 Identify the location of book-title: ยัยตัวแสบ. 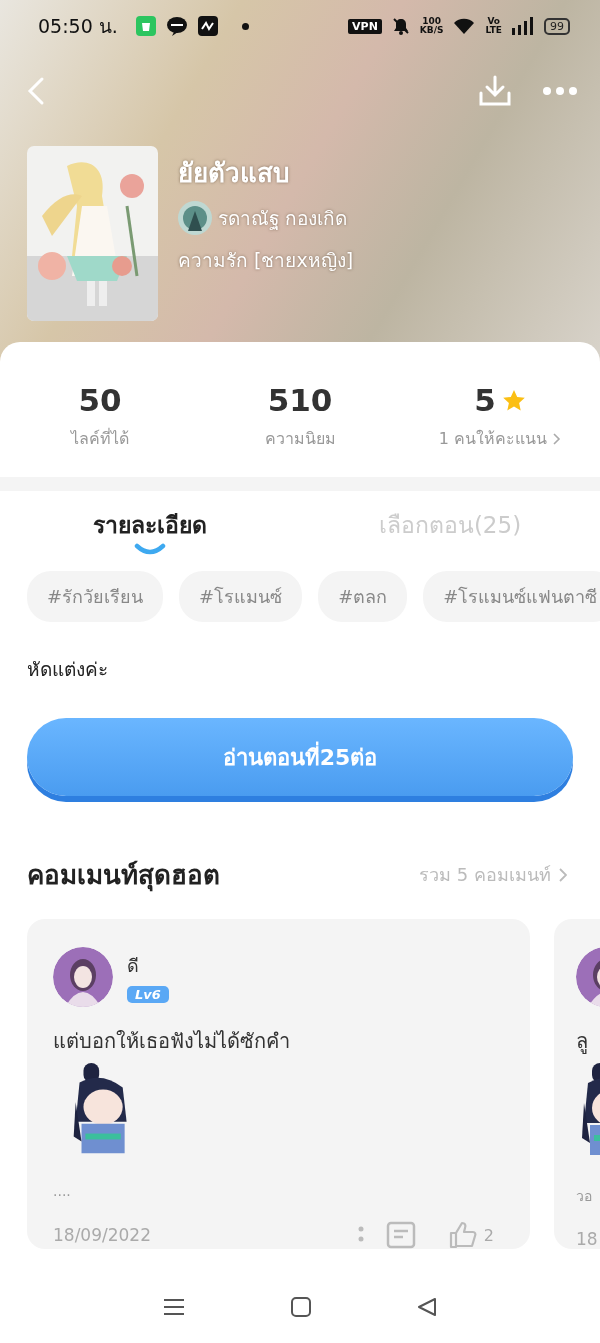
(234, 173).